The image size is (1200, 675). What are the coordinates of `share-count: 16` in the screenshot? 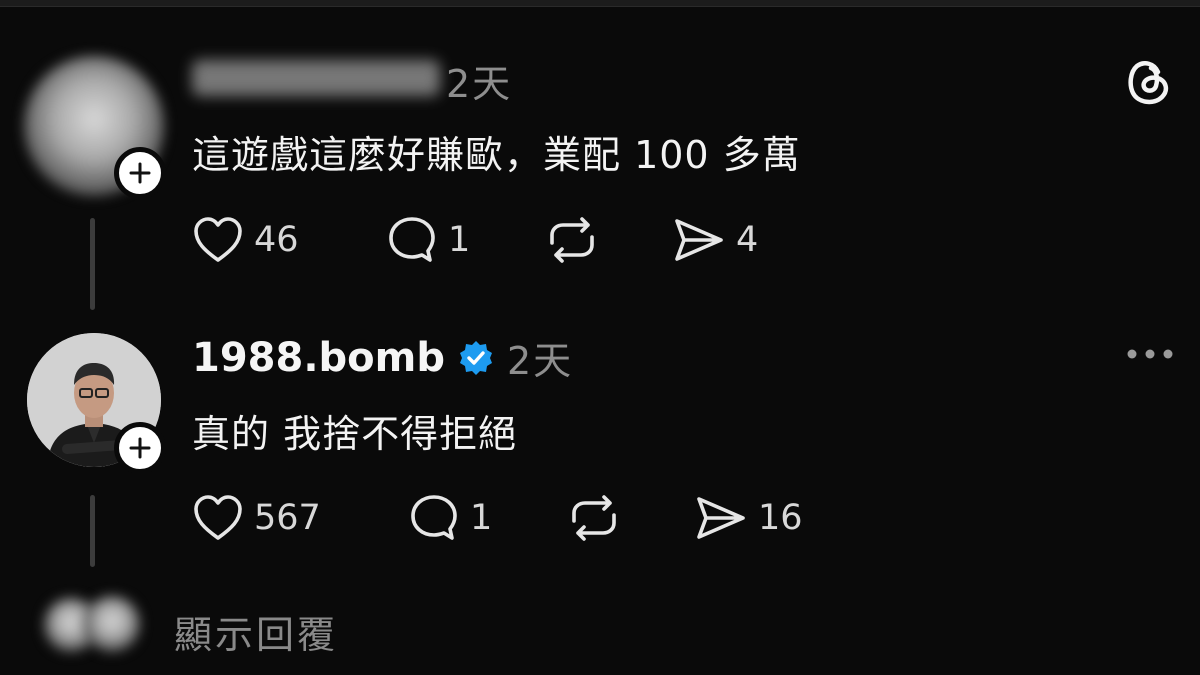 It's located at (780, 518).